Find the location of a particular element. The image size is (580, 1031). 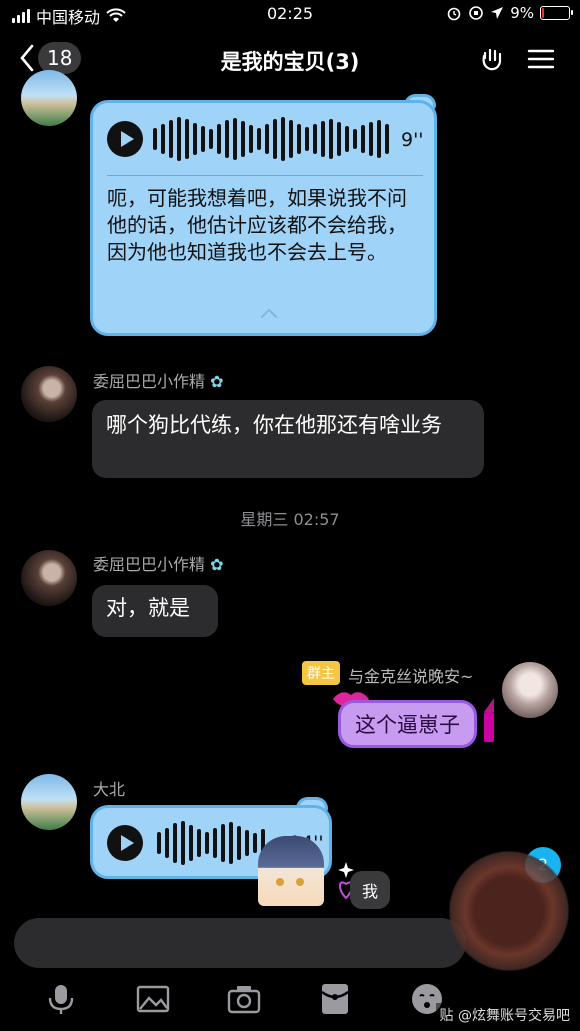

image-icon is located at coordinates (153, 999).